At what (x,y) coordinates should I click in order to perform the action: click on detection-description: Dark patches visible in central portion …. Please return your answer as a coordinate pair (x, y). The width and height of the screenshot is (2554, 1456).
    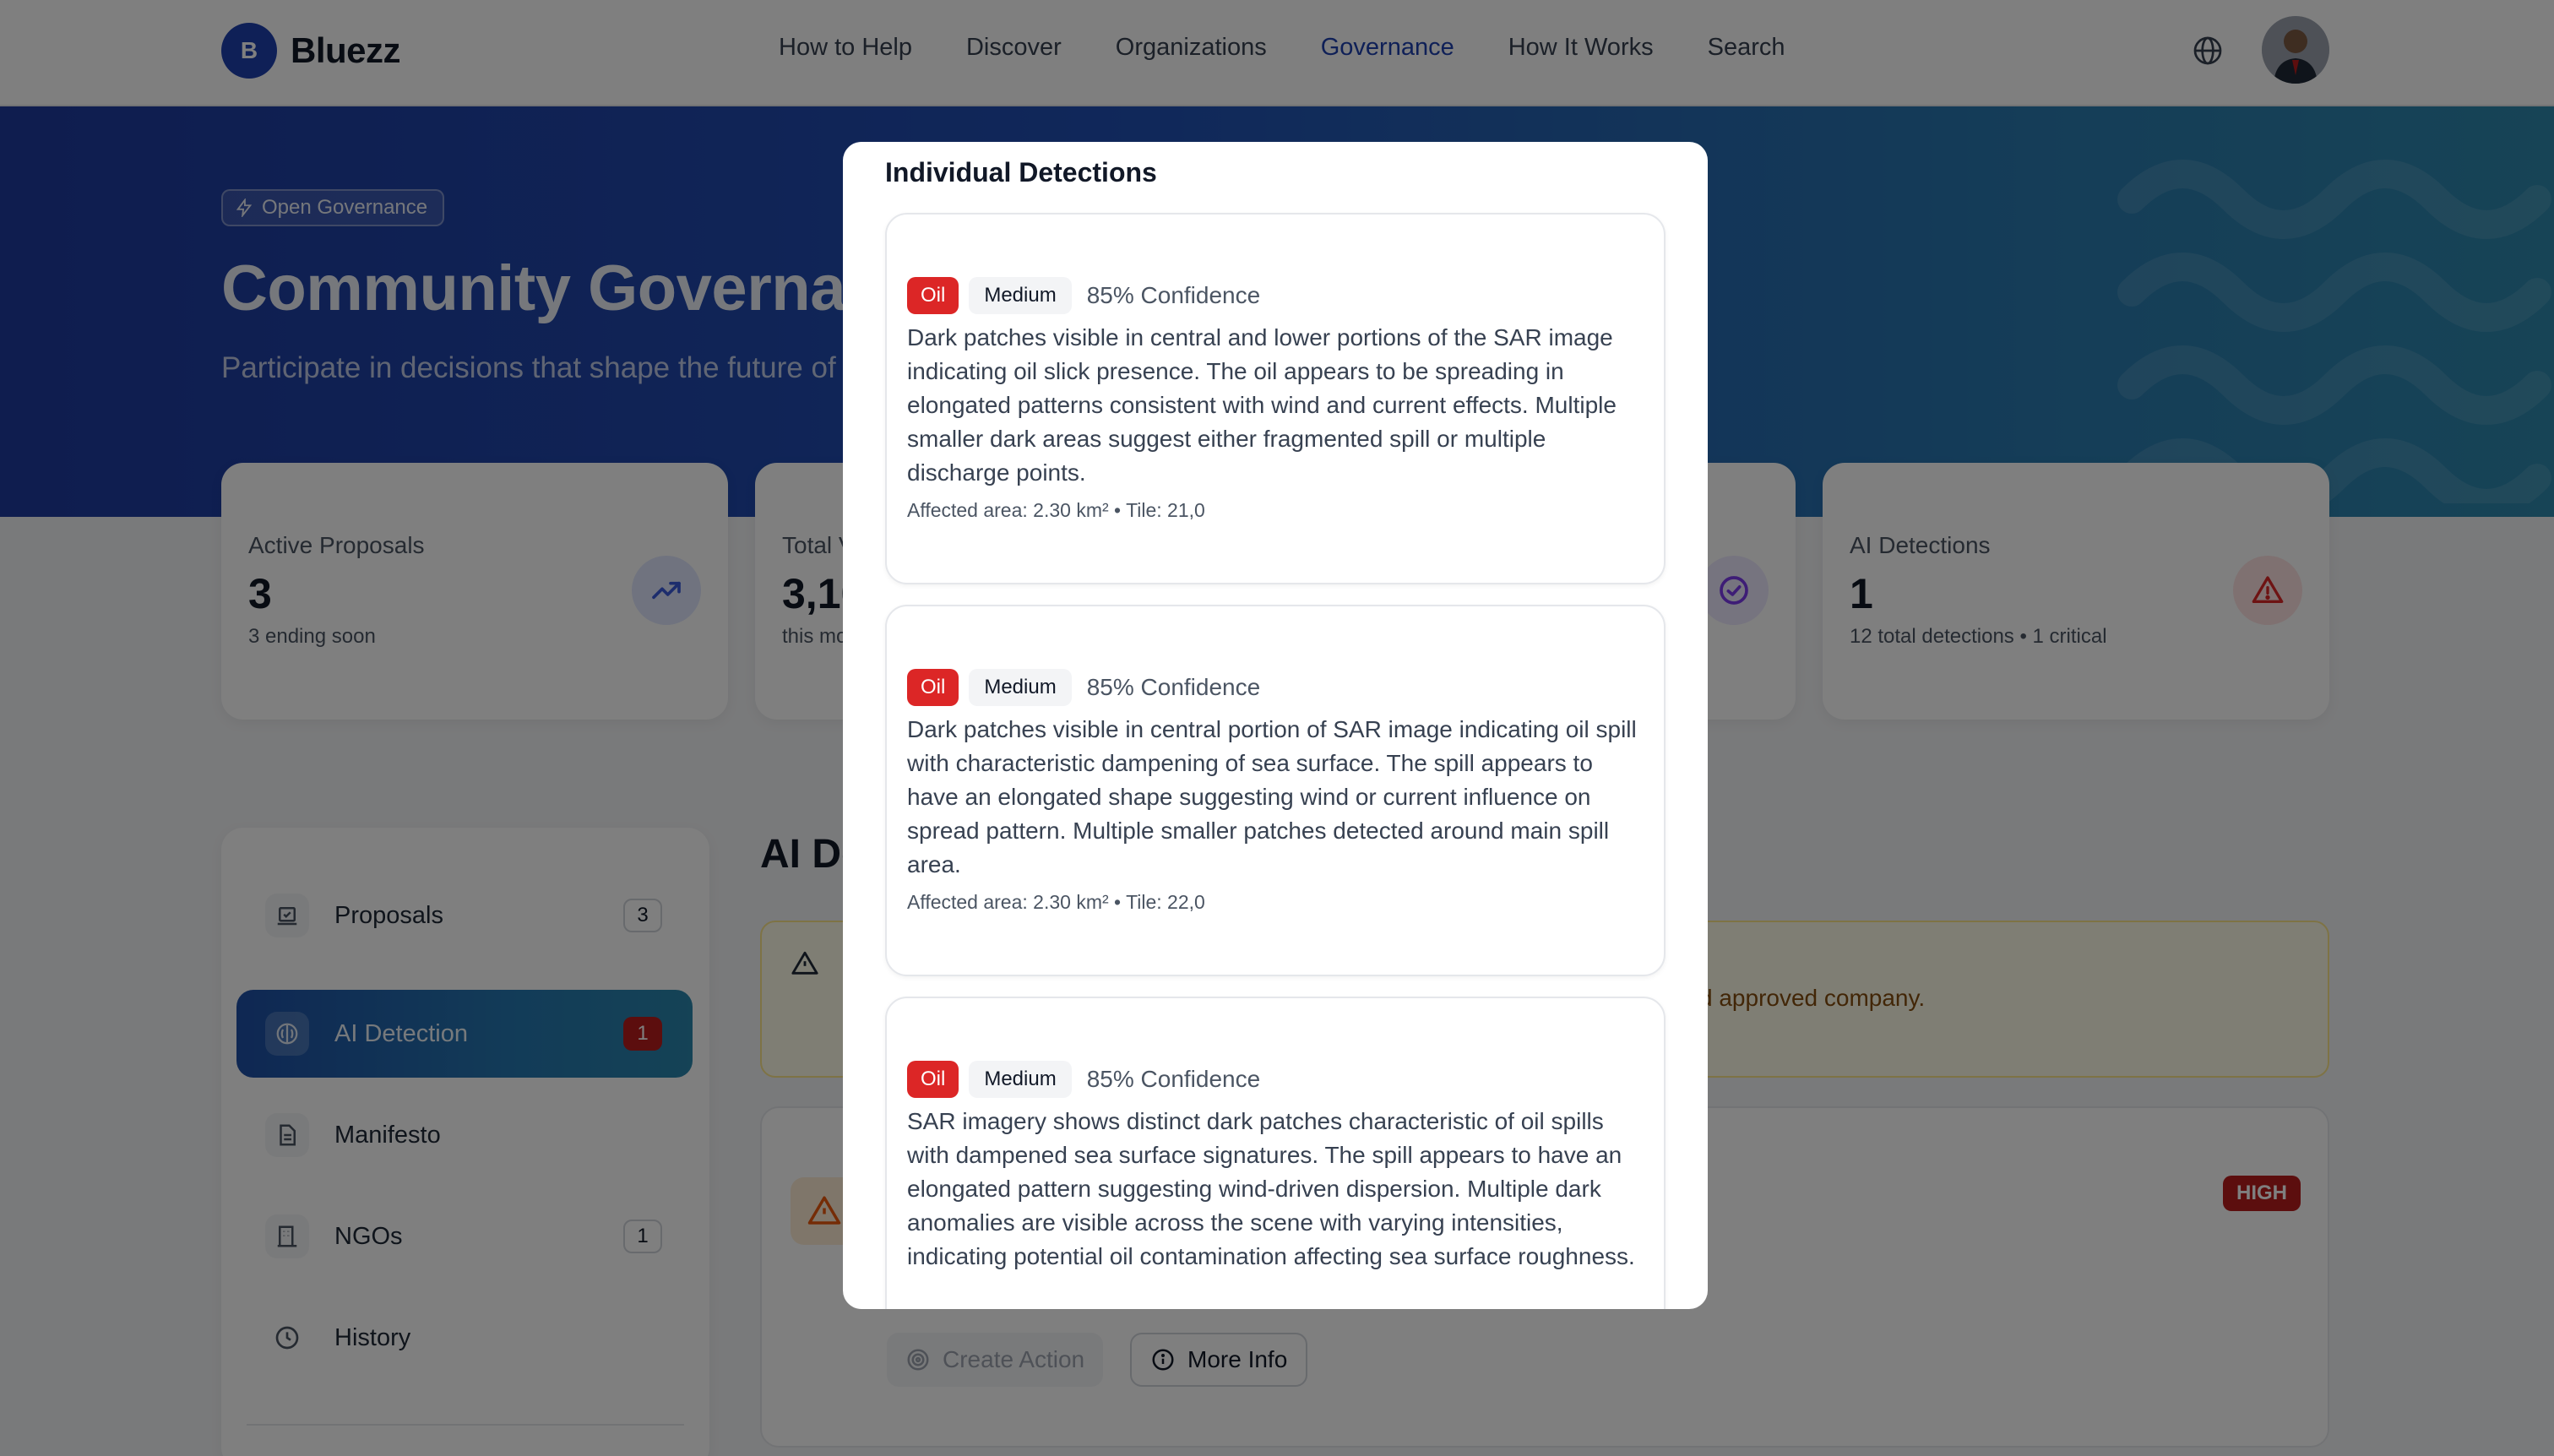
    Looking at the image, I should click on (1272, 796).